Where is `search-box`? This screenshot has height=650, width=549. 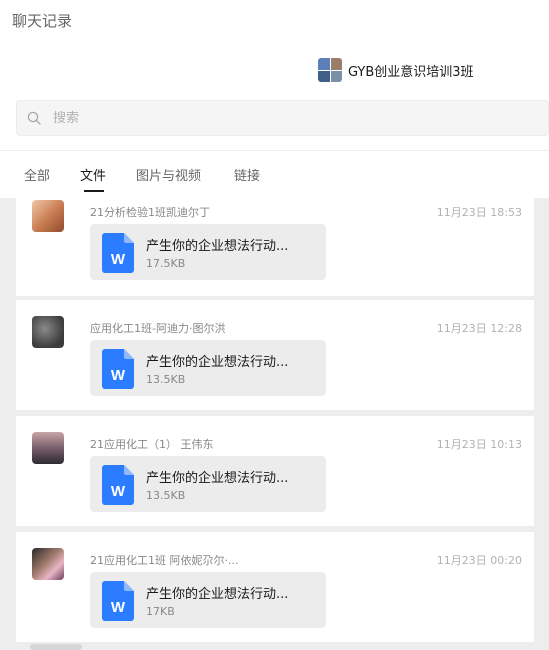 search-box is located at coordinates (282, 118).